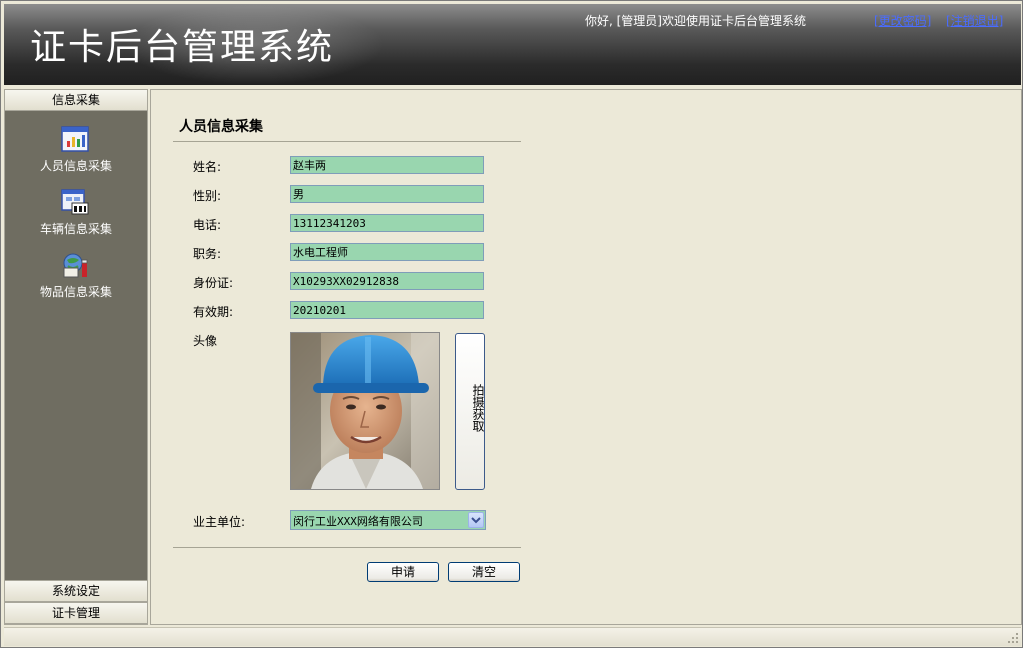  Describe the element at coordinates (512, 636) in the screenshot. I see `status-bar` at that location.